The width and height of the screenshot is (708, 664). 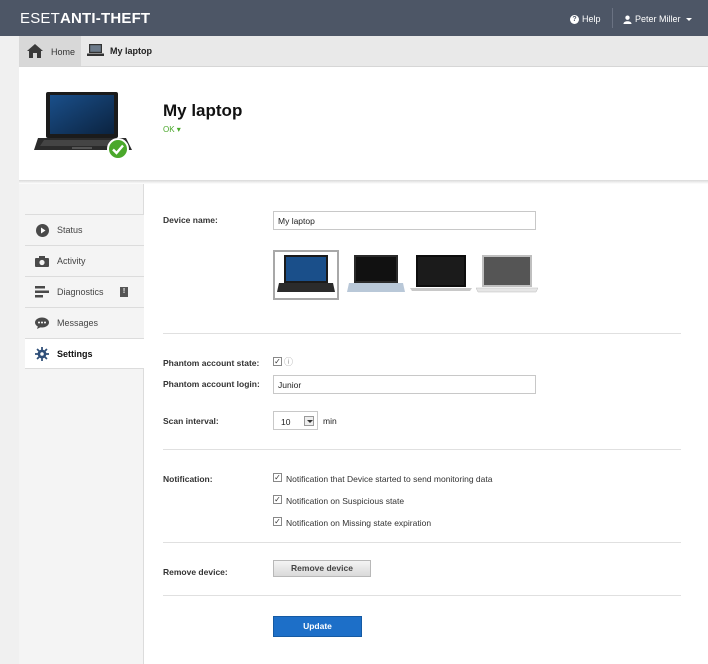 What do you see at coordinates (277, 499) in the screenshot?
I see `notification-checkbox-suspicious: ✓` at bounding box center [277, 499].